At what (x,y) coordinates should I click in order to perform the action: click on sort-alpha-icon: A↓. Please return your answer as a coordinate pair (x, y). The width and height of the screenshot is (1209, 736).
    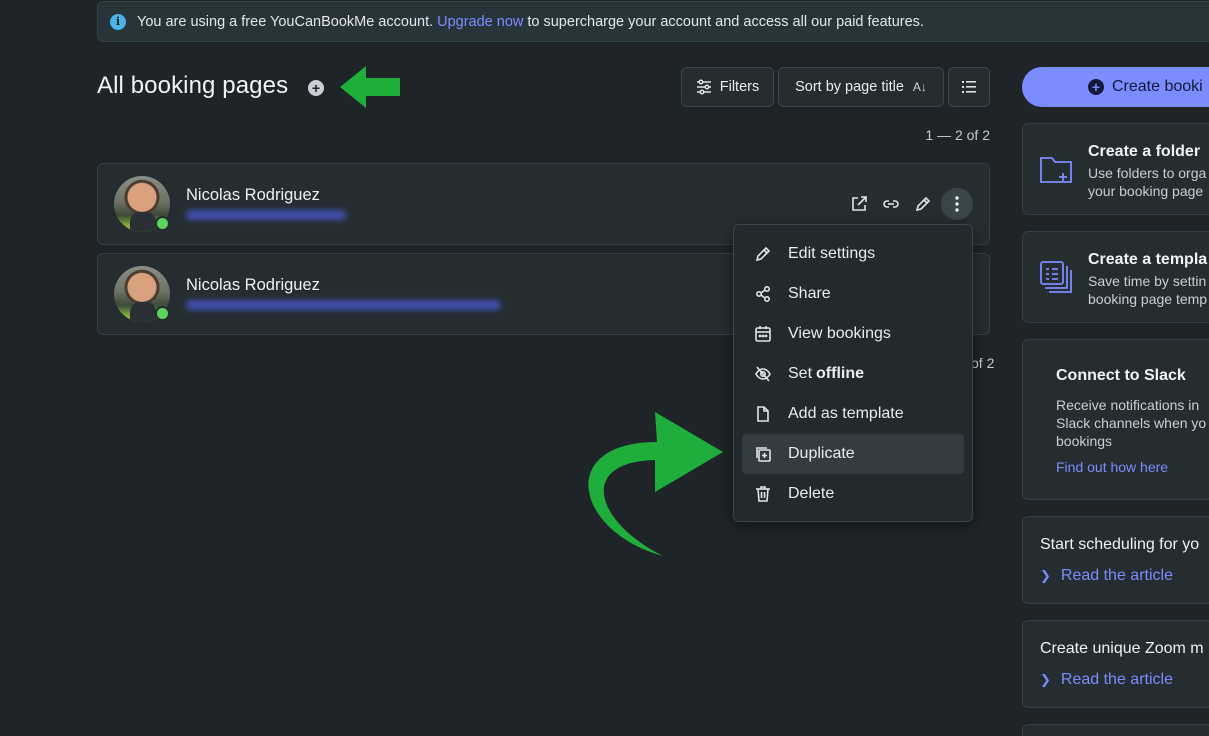
    Looking at the image, I should click on (919, 87).